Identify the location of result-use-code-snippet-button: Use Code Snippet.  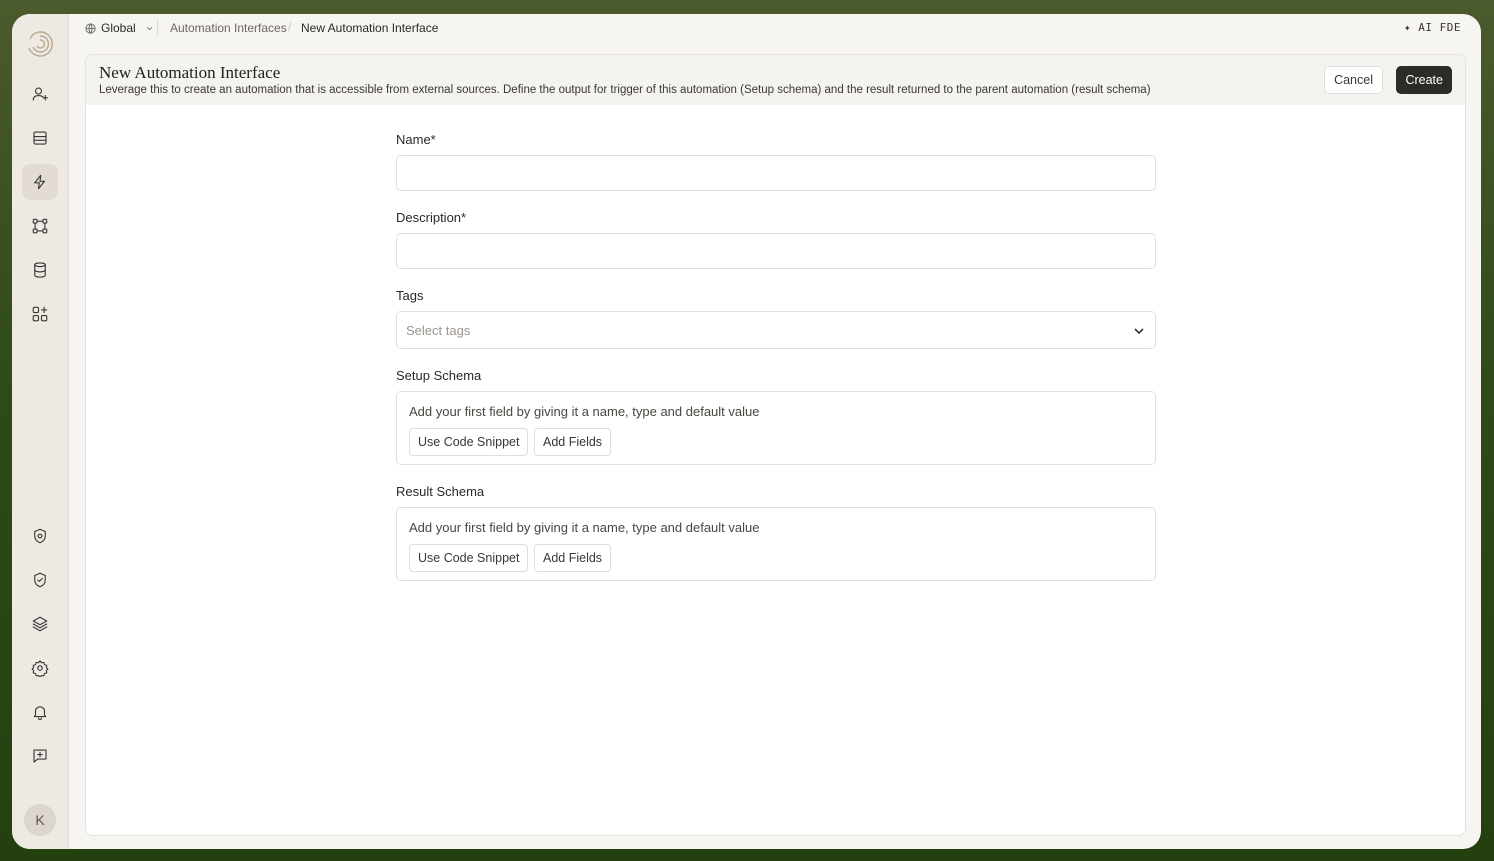
(469, 558).